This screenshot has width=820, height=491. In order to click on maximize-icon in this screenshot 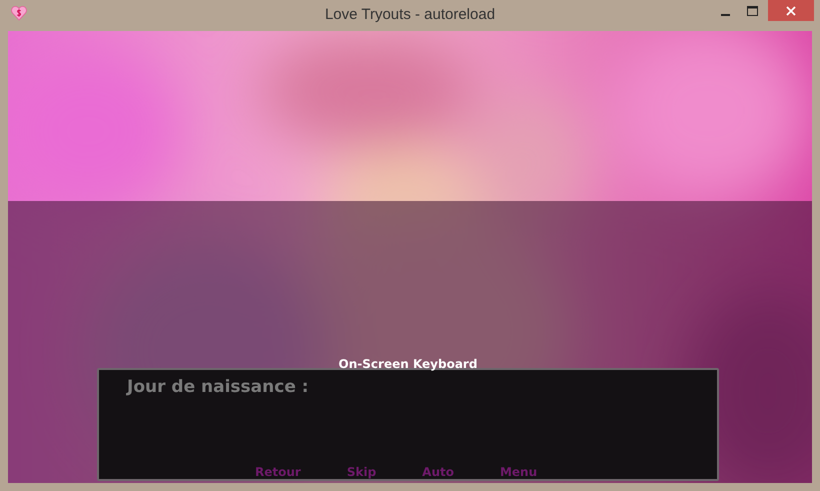, I will do `click(752, 11)`.